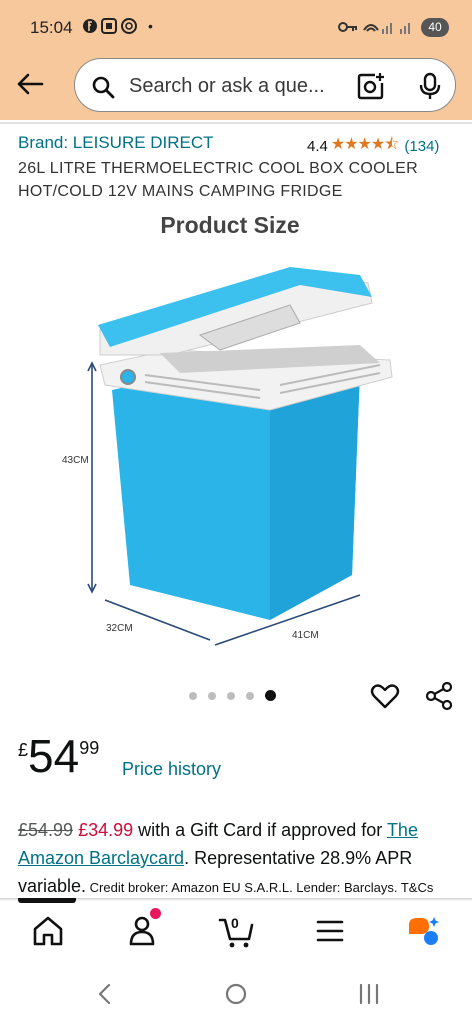 Image resolution: width=472 pixels, height=1024 pixels. I want to click on camera-search-icon, so click(371, 86).